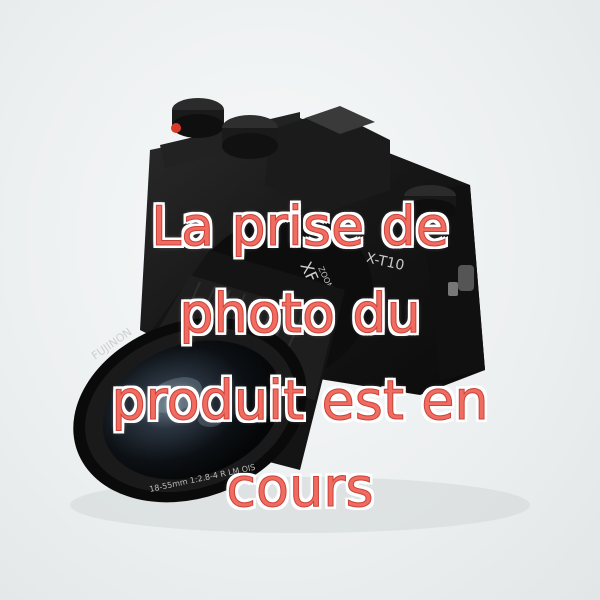 Image resolution: width=600 pixels, height=600 pixels. I want to click on exposure-dial, so click(250, 137).